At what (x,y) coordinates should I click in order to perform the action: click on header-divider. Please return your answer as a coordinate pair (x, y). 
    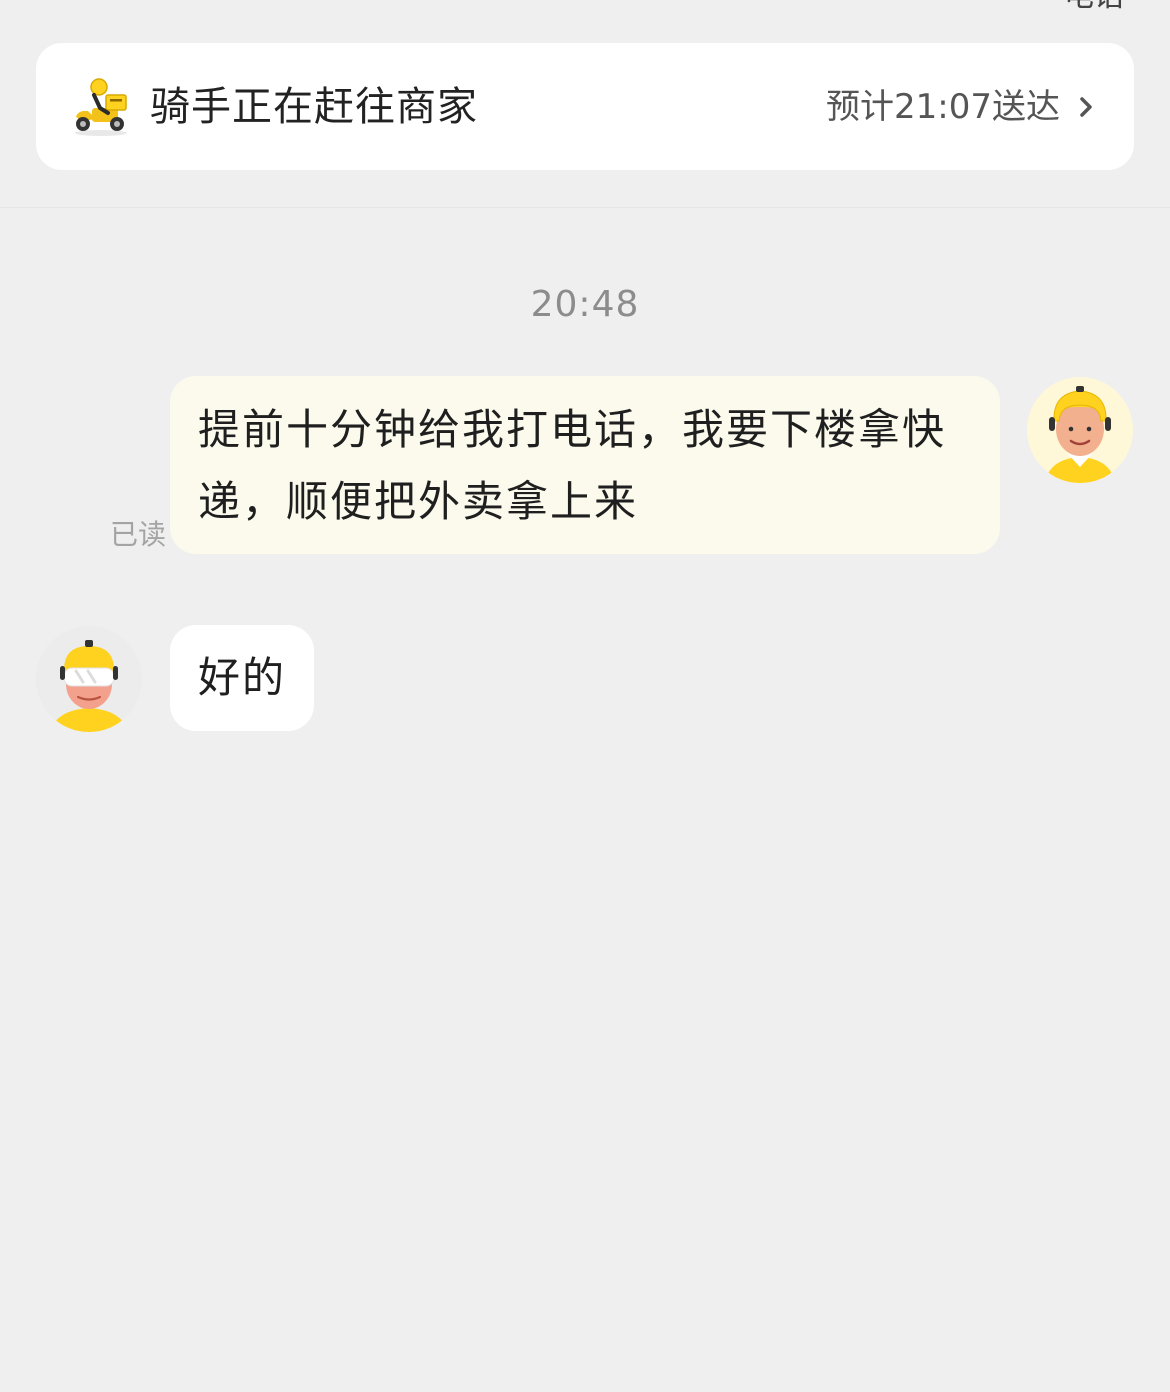
    Looking at the image, I should click on (585, 207).